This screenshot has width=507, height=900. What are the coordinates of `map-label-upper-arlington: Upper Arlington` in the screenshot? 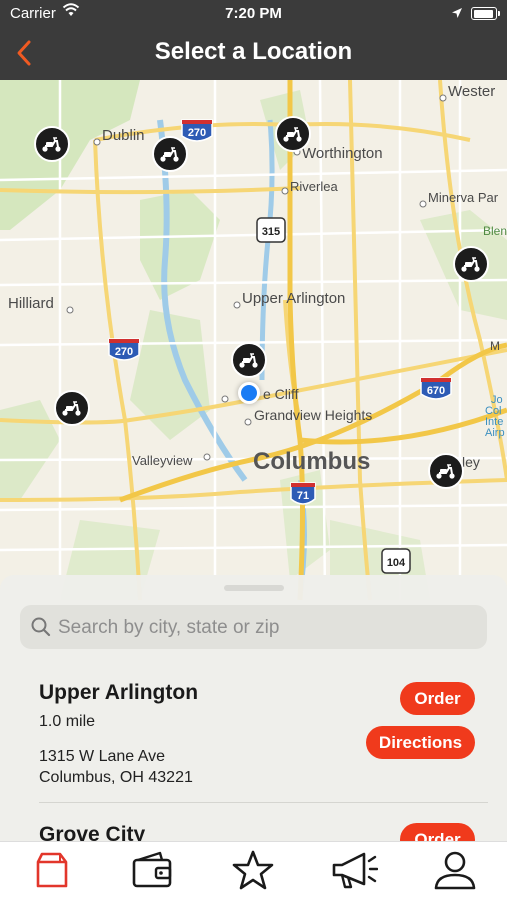 It's located at (293, 298).